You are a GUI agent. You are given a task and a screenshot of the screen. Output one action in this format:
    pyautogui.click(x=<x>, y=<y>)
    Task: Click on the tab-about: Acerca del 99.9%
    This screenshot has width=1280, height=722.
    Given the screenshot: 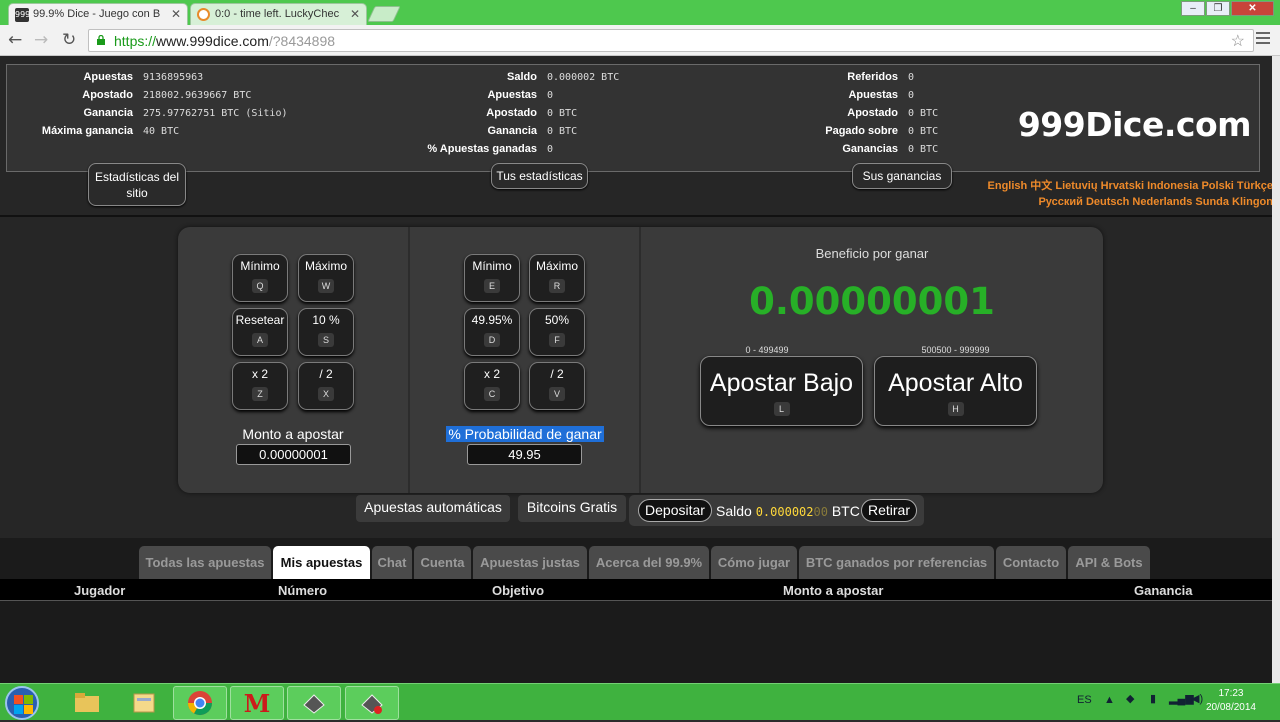 What is the action you would take?
    pyautogui.click(x=649, y=562)
    